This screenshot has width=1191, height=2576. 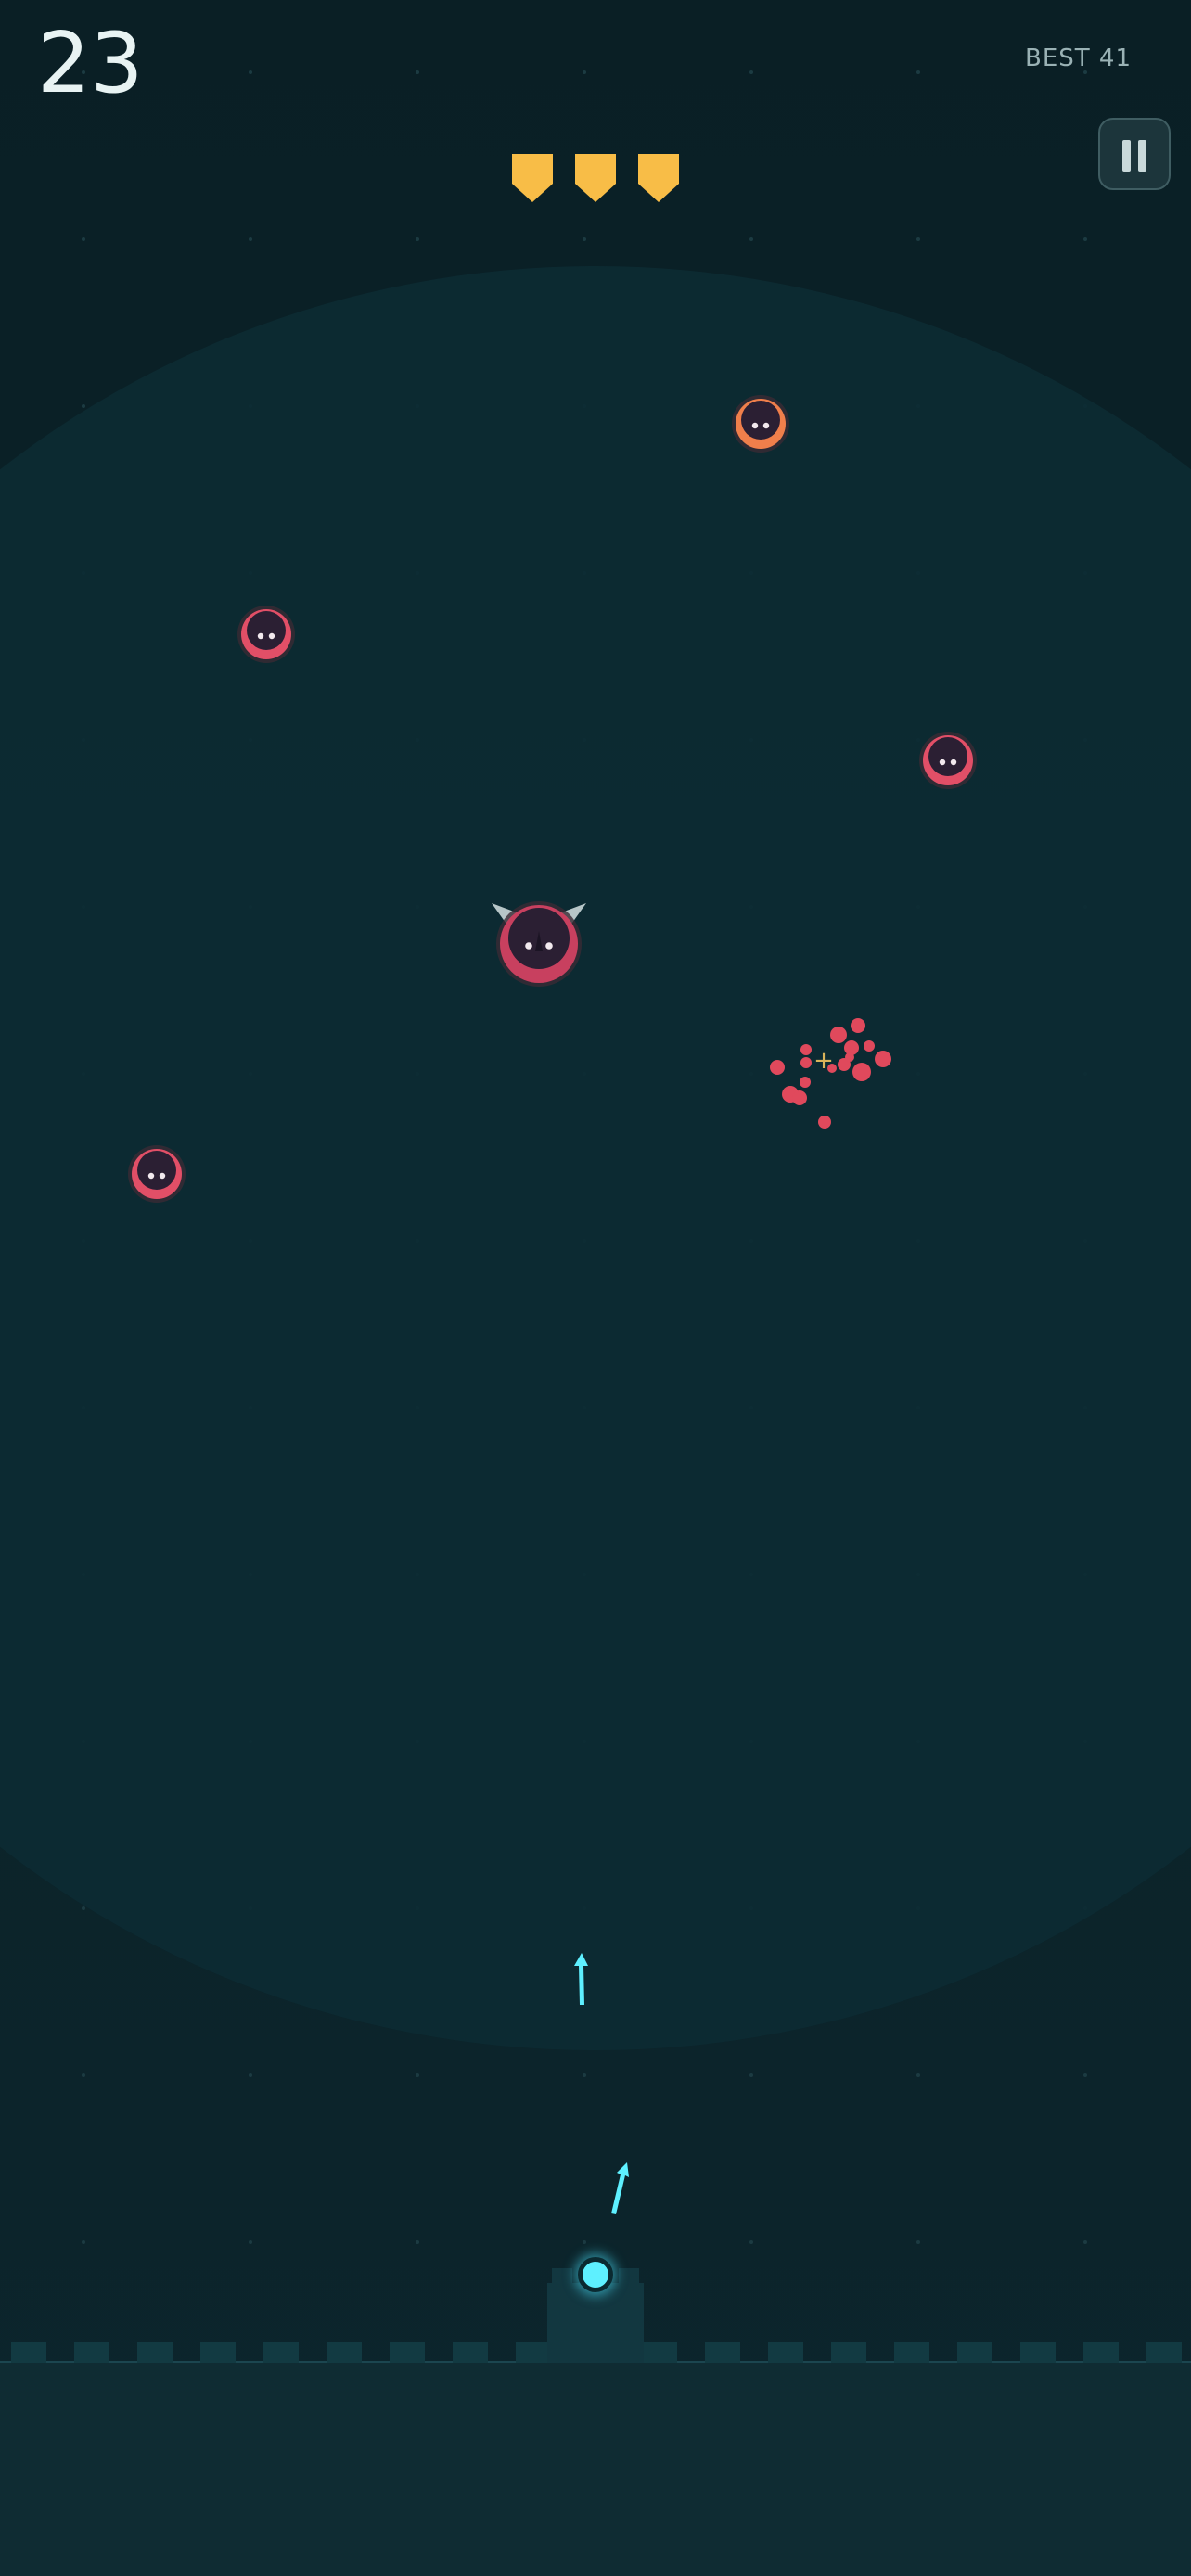 I want to click on shield-lives, so click(x=595, y=180).